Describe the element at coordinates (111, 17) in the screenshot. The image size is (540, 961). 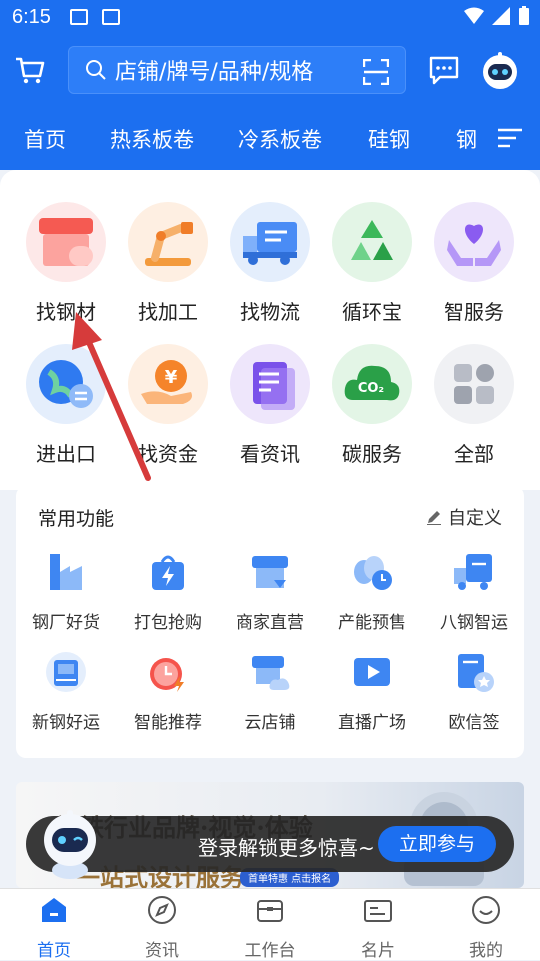
I see `notification-a-icon` at that location.